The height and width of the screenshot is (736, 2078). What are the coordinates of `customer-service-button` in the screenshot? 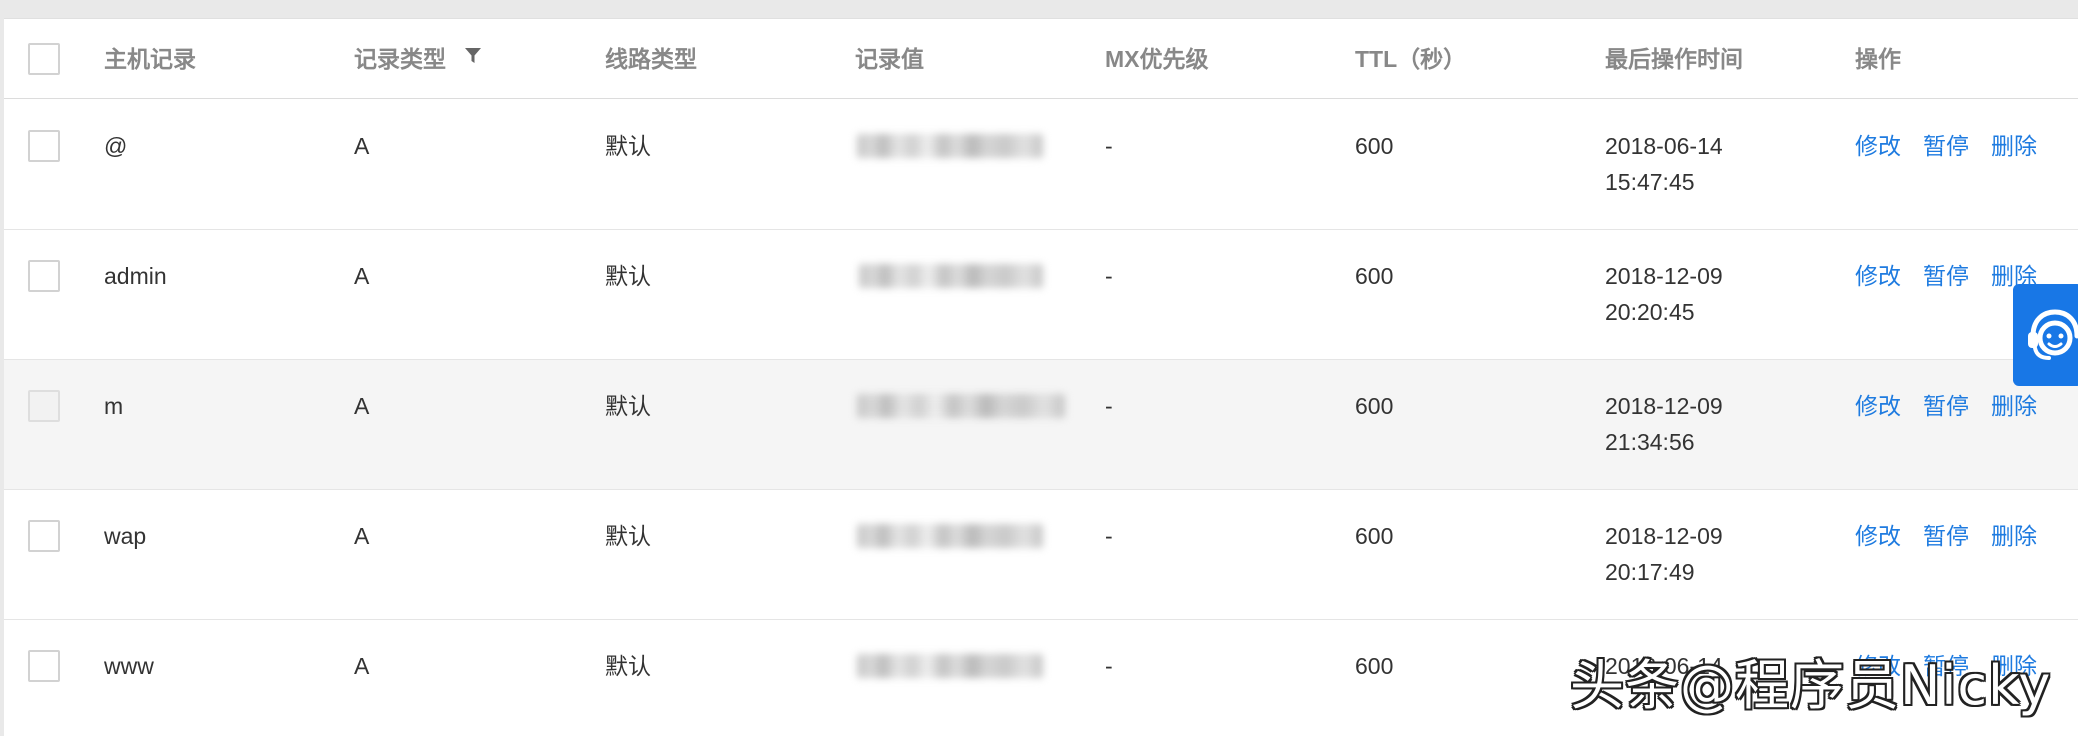 It's located at (2045, 335).